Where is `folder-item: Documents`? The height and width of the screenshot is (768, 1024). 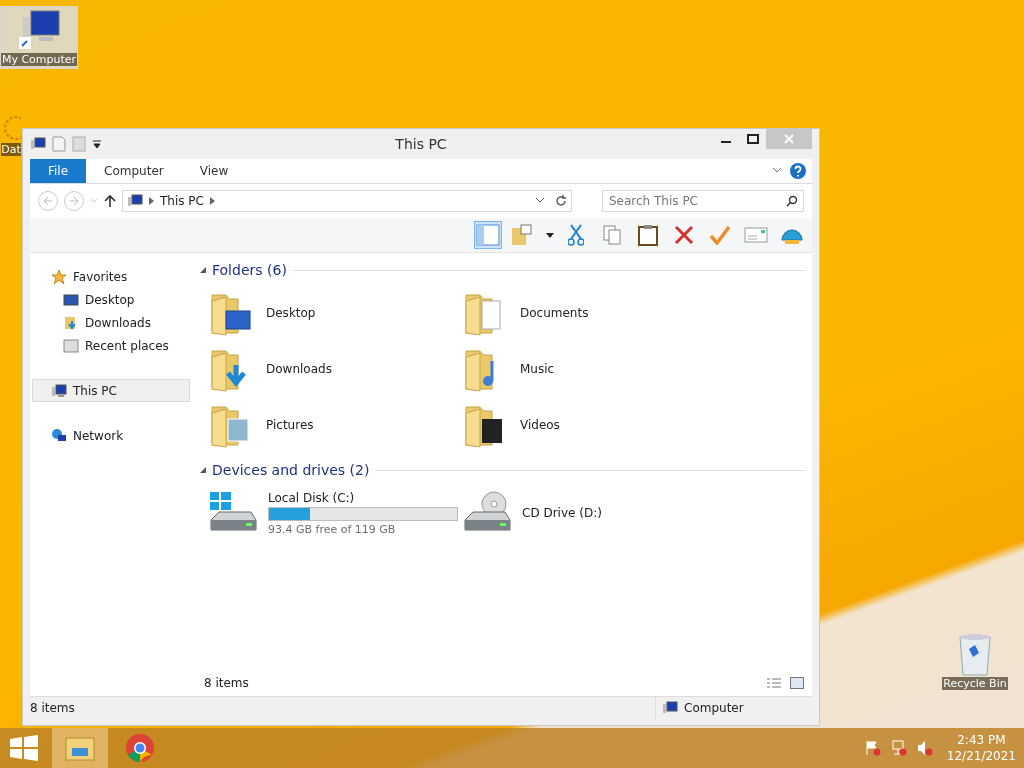 folder-item: Documents is located at coordinates (589, 313).